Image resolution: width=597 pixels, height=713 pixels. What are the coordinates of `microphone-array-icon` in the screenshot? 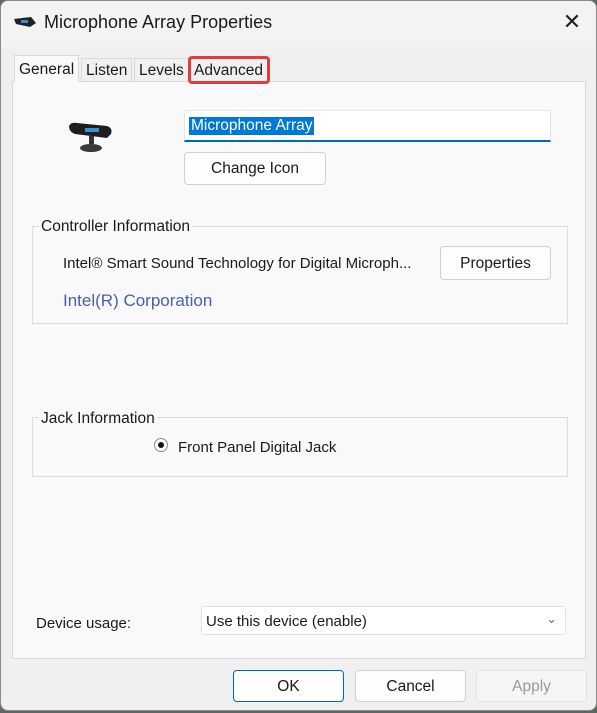 It's located at (25, 22).